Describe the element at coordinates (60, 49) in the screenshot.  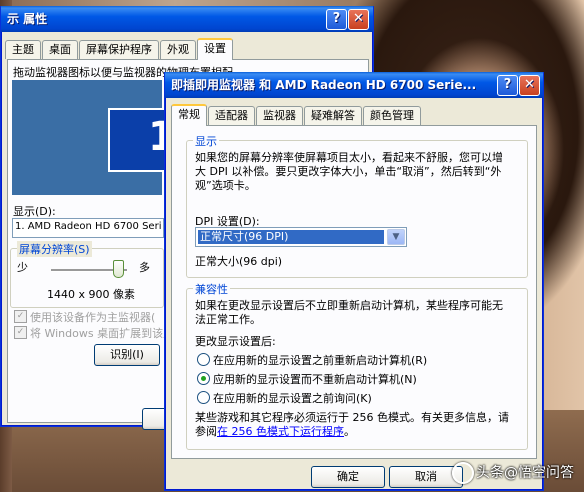
I see `tab-desktop: 桌面` at that location.